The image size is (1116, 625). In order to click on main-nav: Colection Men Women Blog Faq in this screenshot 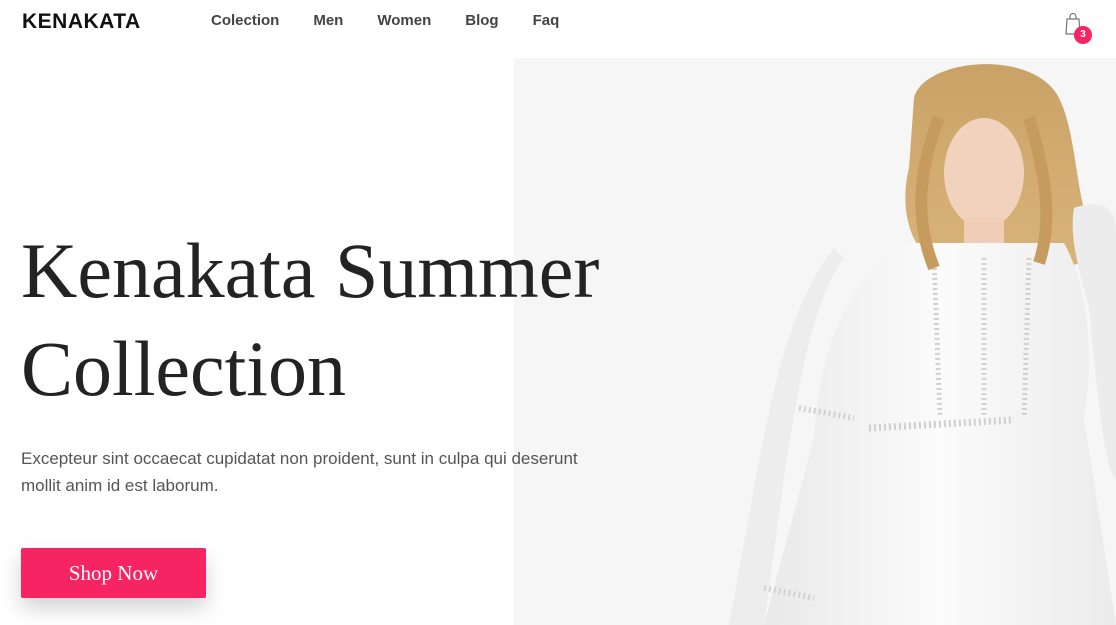, I will do `click(385, 21)`.